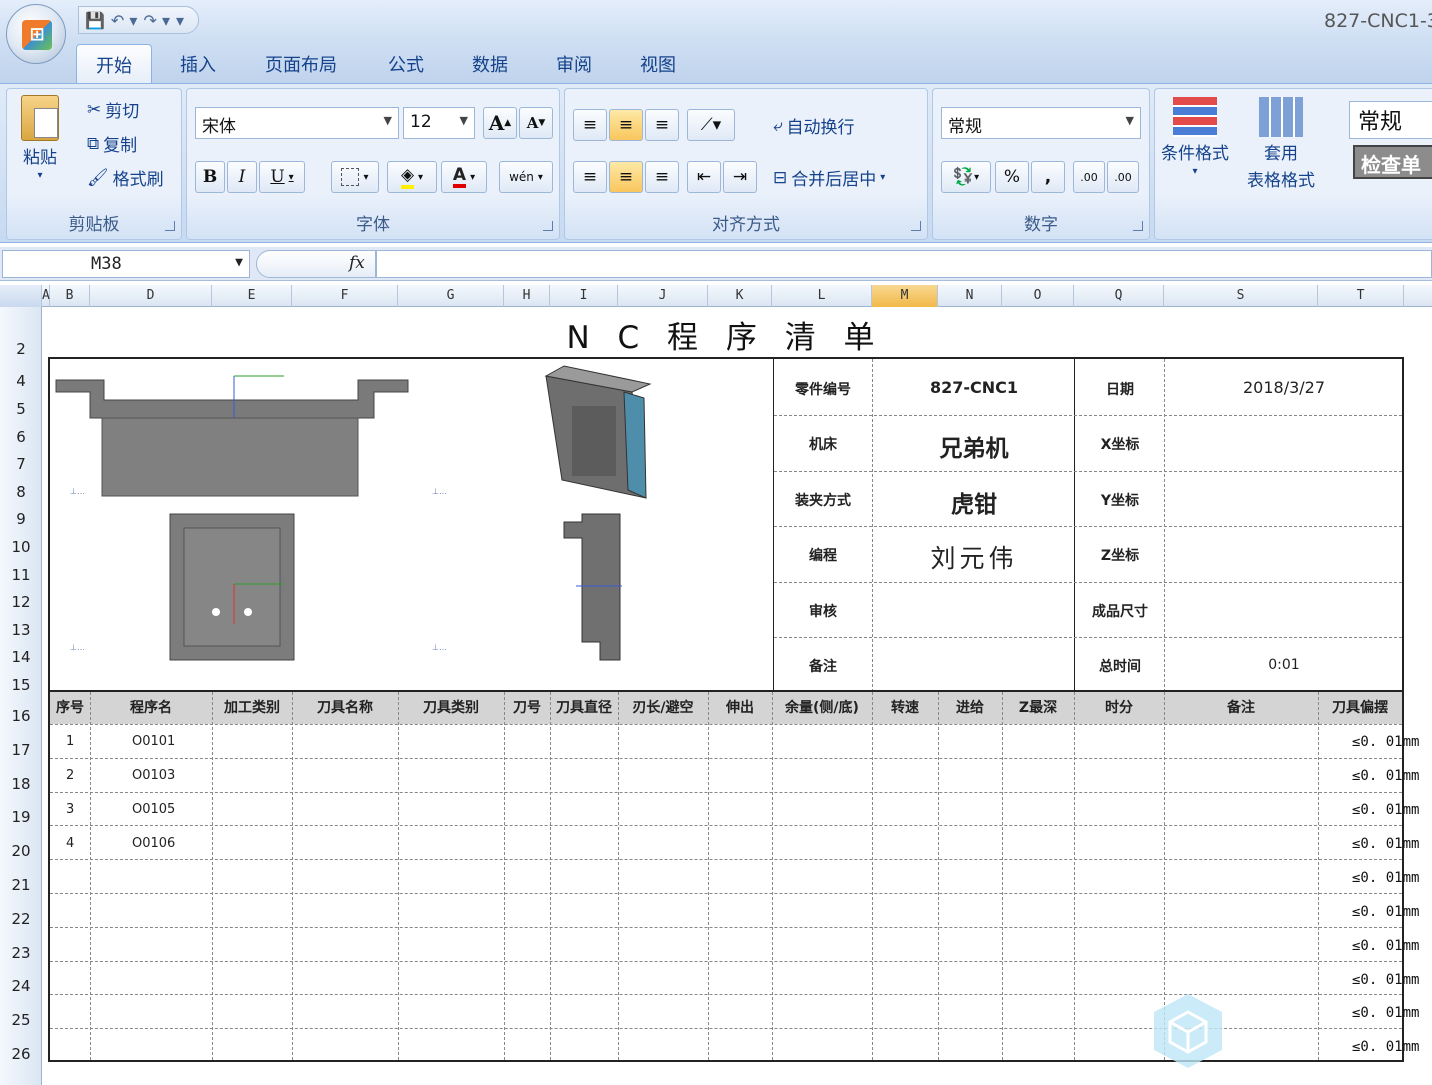 The width and height of the screenshot is (1432, 1085). I want to click on column-header: G, so click(451, 296).